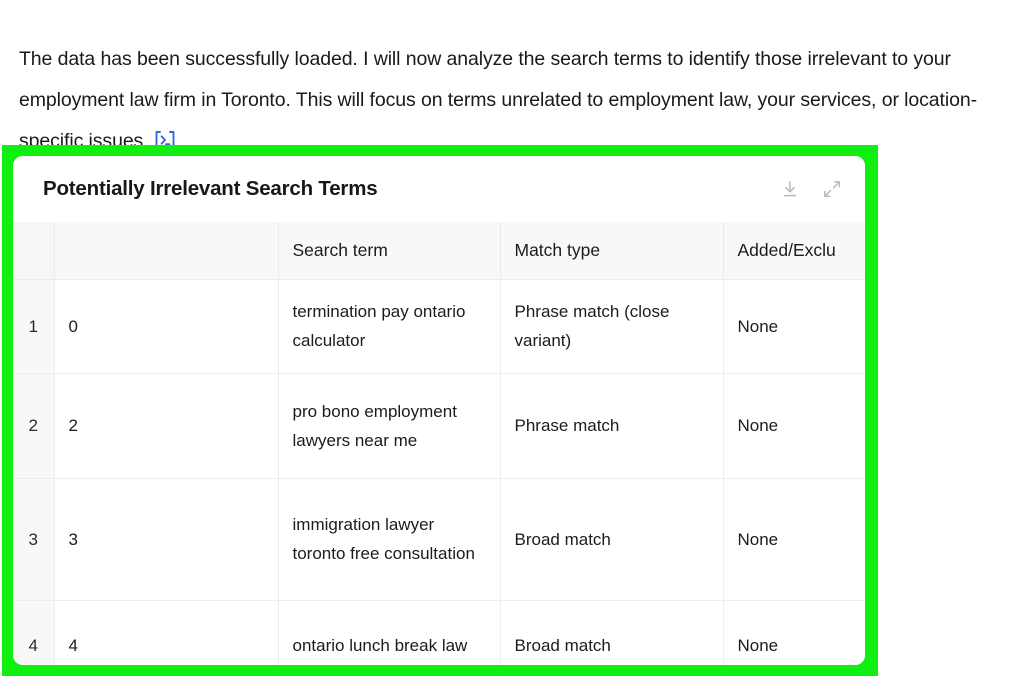 The width and height of the screenshot is (1024, 685). What do you see at coordinates (166, 326) in the screenshot?
I see `cell-rowid: 0` at bounding box center [166, 326].